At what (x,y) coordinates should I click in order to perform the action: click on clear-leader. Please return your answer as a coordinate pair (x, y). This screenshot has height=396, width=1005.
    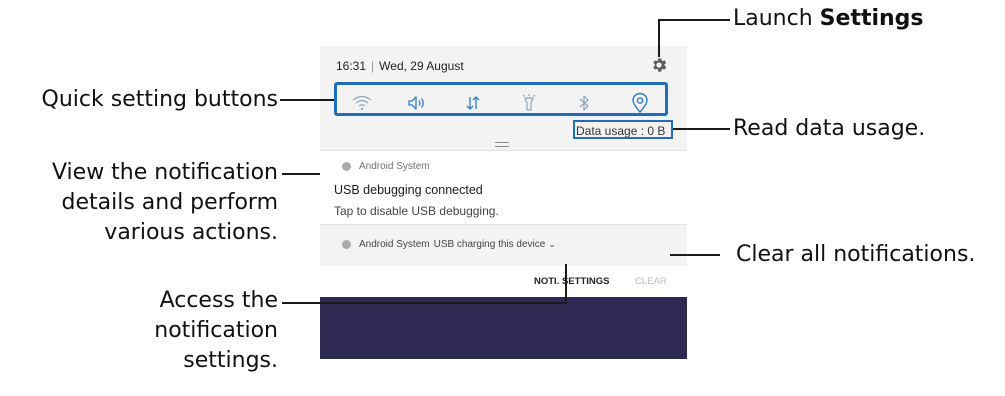
    Looking at the image, I should click on (695, 255).